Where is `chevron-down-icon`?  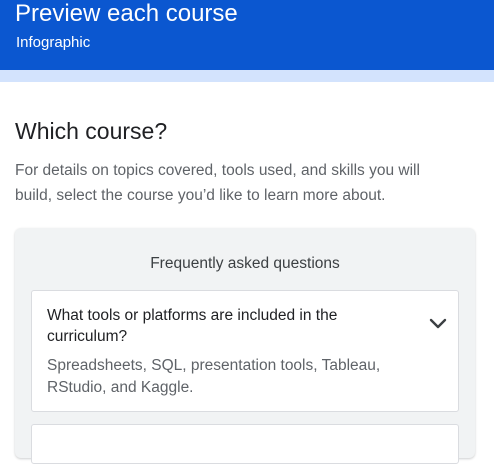 chevron-down-icon is located at coordinates (438, 324).